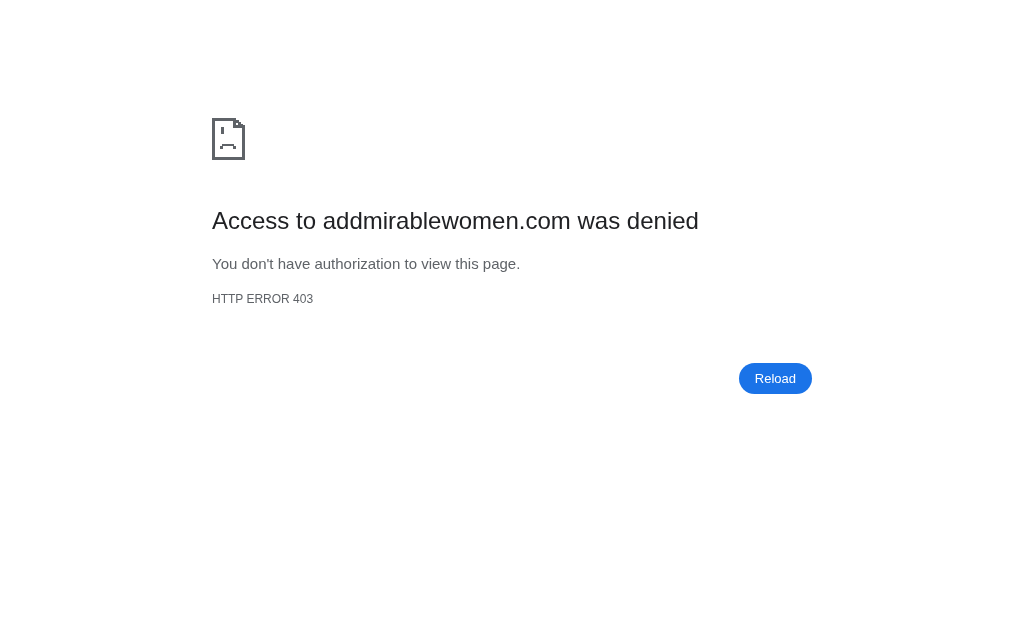 This screenshot has height=629, width=1024. I want to click on reload-button: Reload, so click(775, 378).